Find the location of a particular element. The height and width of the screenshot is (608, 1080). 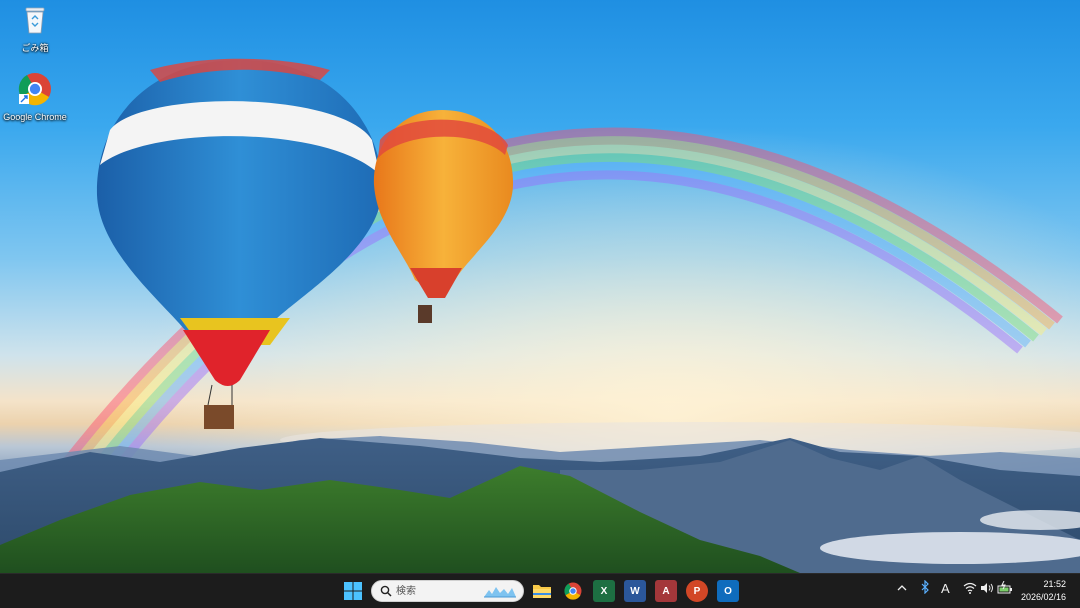

taskbar-outlook: O is located at coordinates (728, 591).